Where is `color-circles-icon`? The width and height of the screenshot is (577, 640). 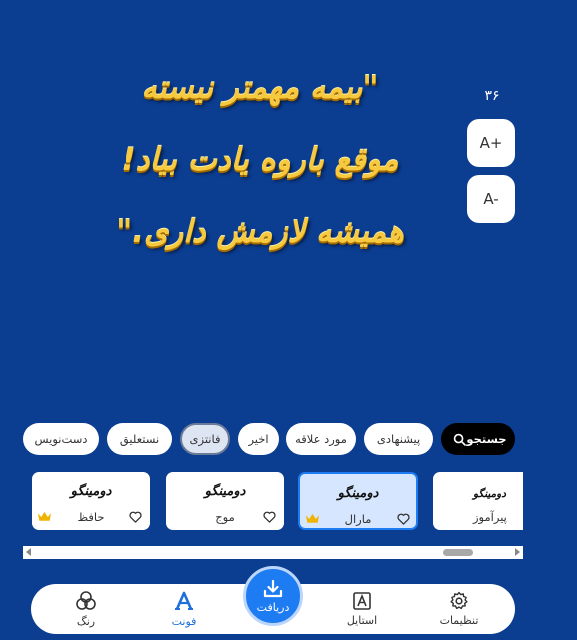 color-circles-icon is located at coordinates (86, 600).